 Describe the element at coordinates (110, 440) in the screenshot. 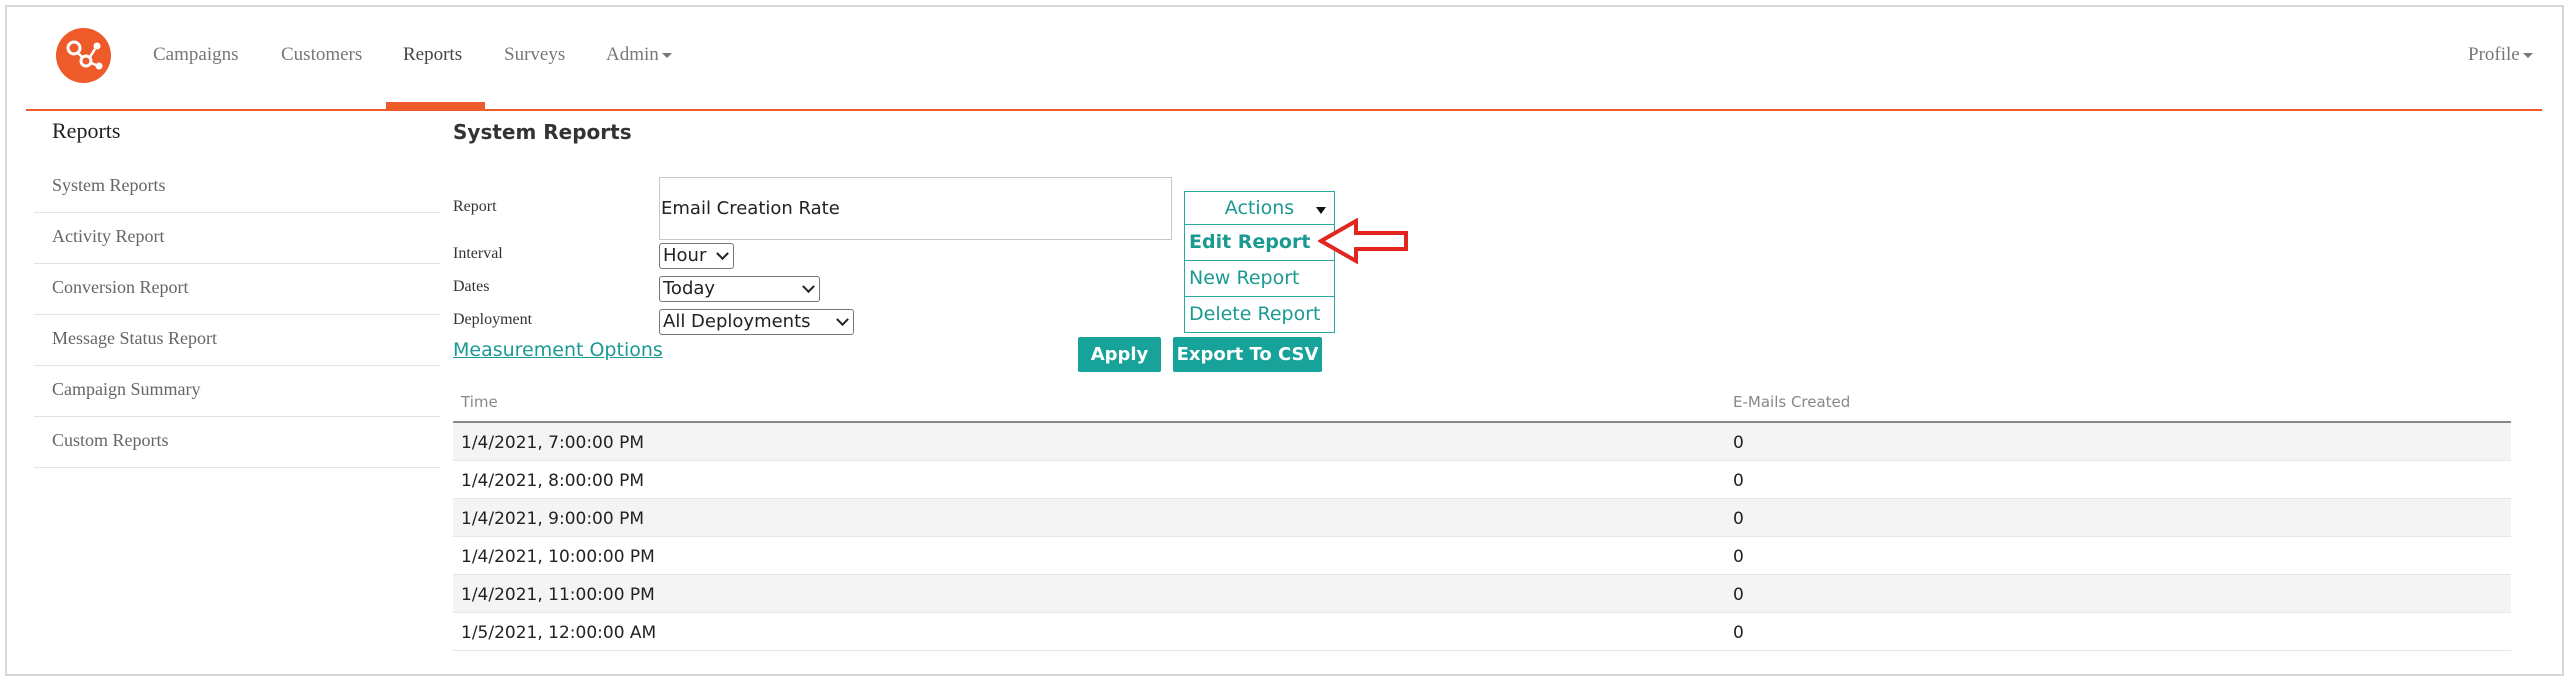

I see `sidebar-item-label: Custom Reports` at that location.